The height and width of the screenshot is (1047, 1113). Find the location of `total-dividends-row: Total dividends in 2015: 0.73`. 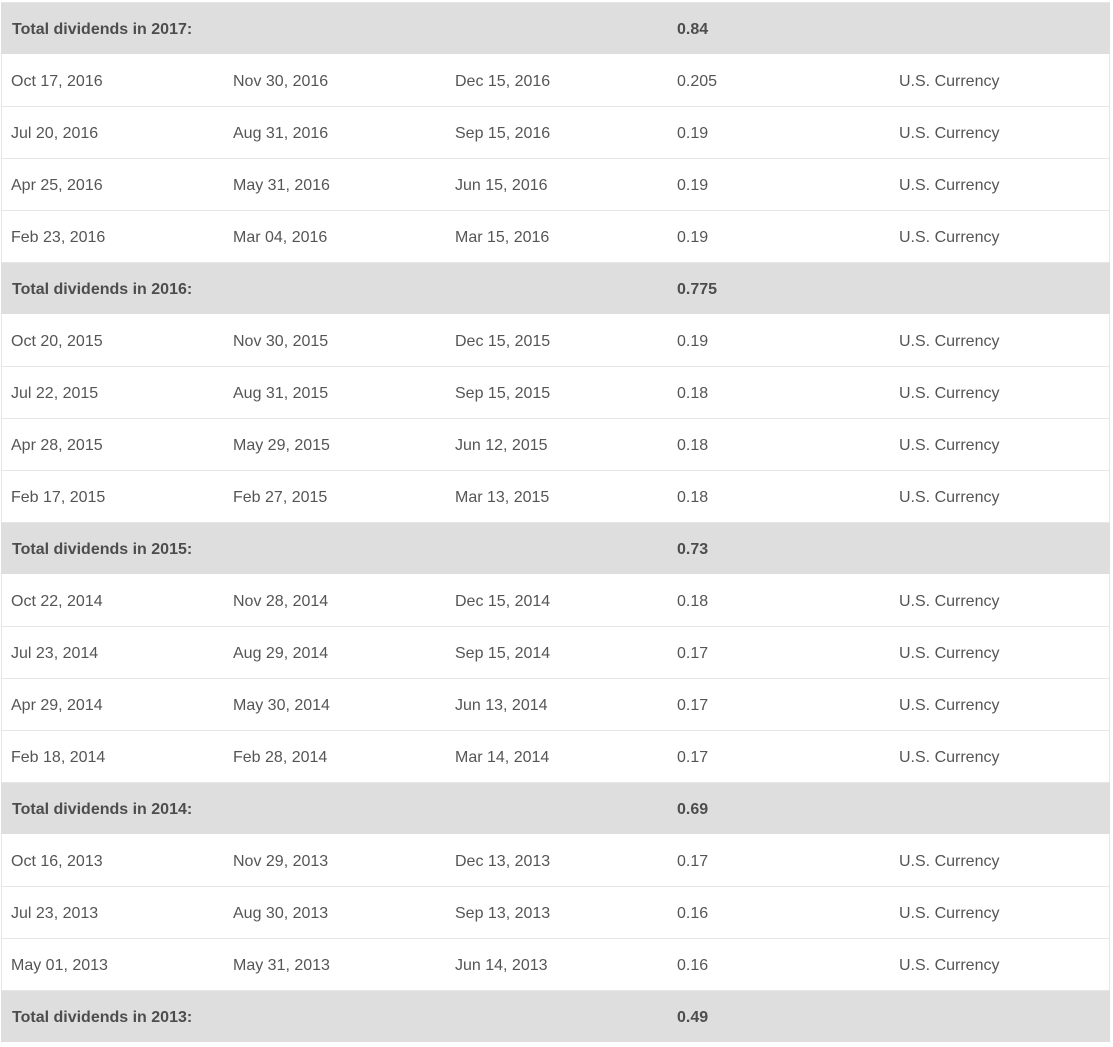

total-dividends-row: Total dividends in 2015: 0.73 is located at coordinates (555, 549).